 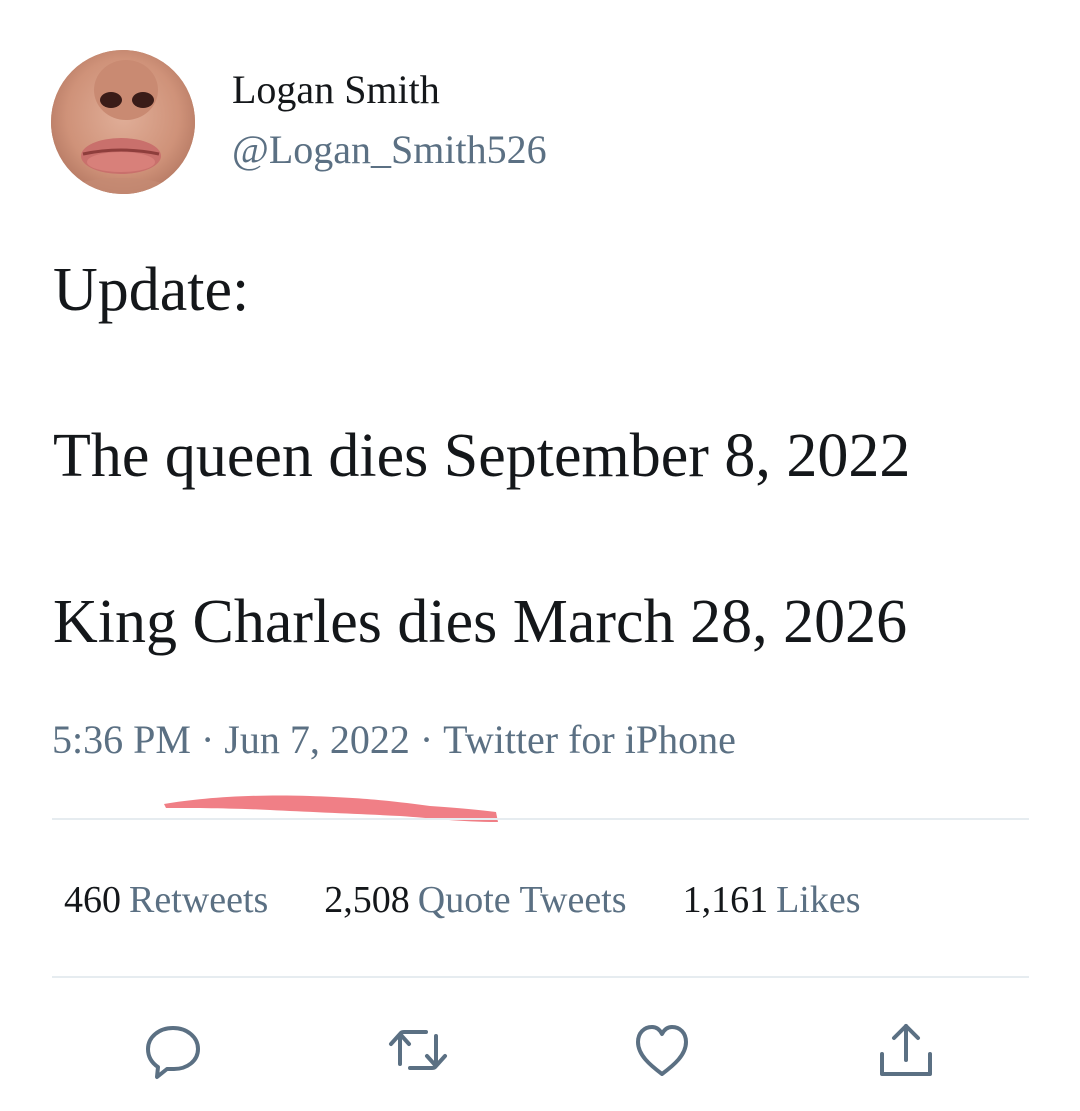 What do you see at coordinates (389, 150) in the screenshot?
I see `author-handle: @Logan_Smith526` at bounding box center [389, 150].